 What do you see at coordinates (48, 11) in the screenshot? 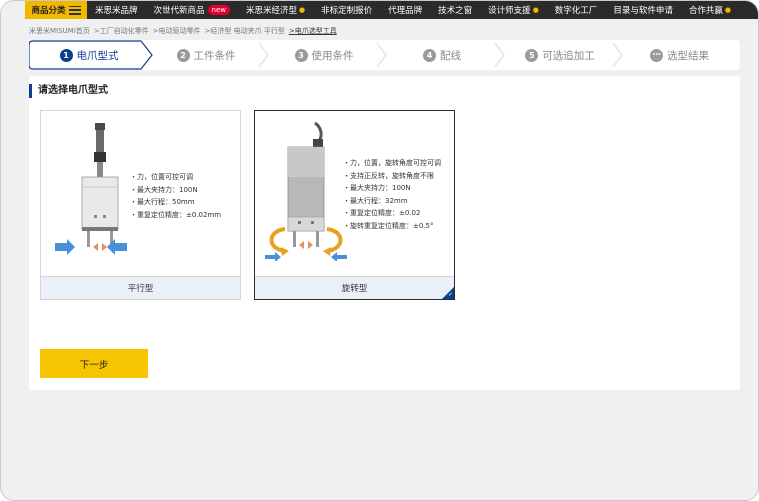
I see `category-label: 商品分类` at bounding box center [48, 11].